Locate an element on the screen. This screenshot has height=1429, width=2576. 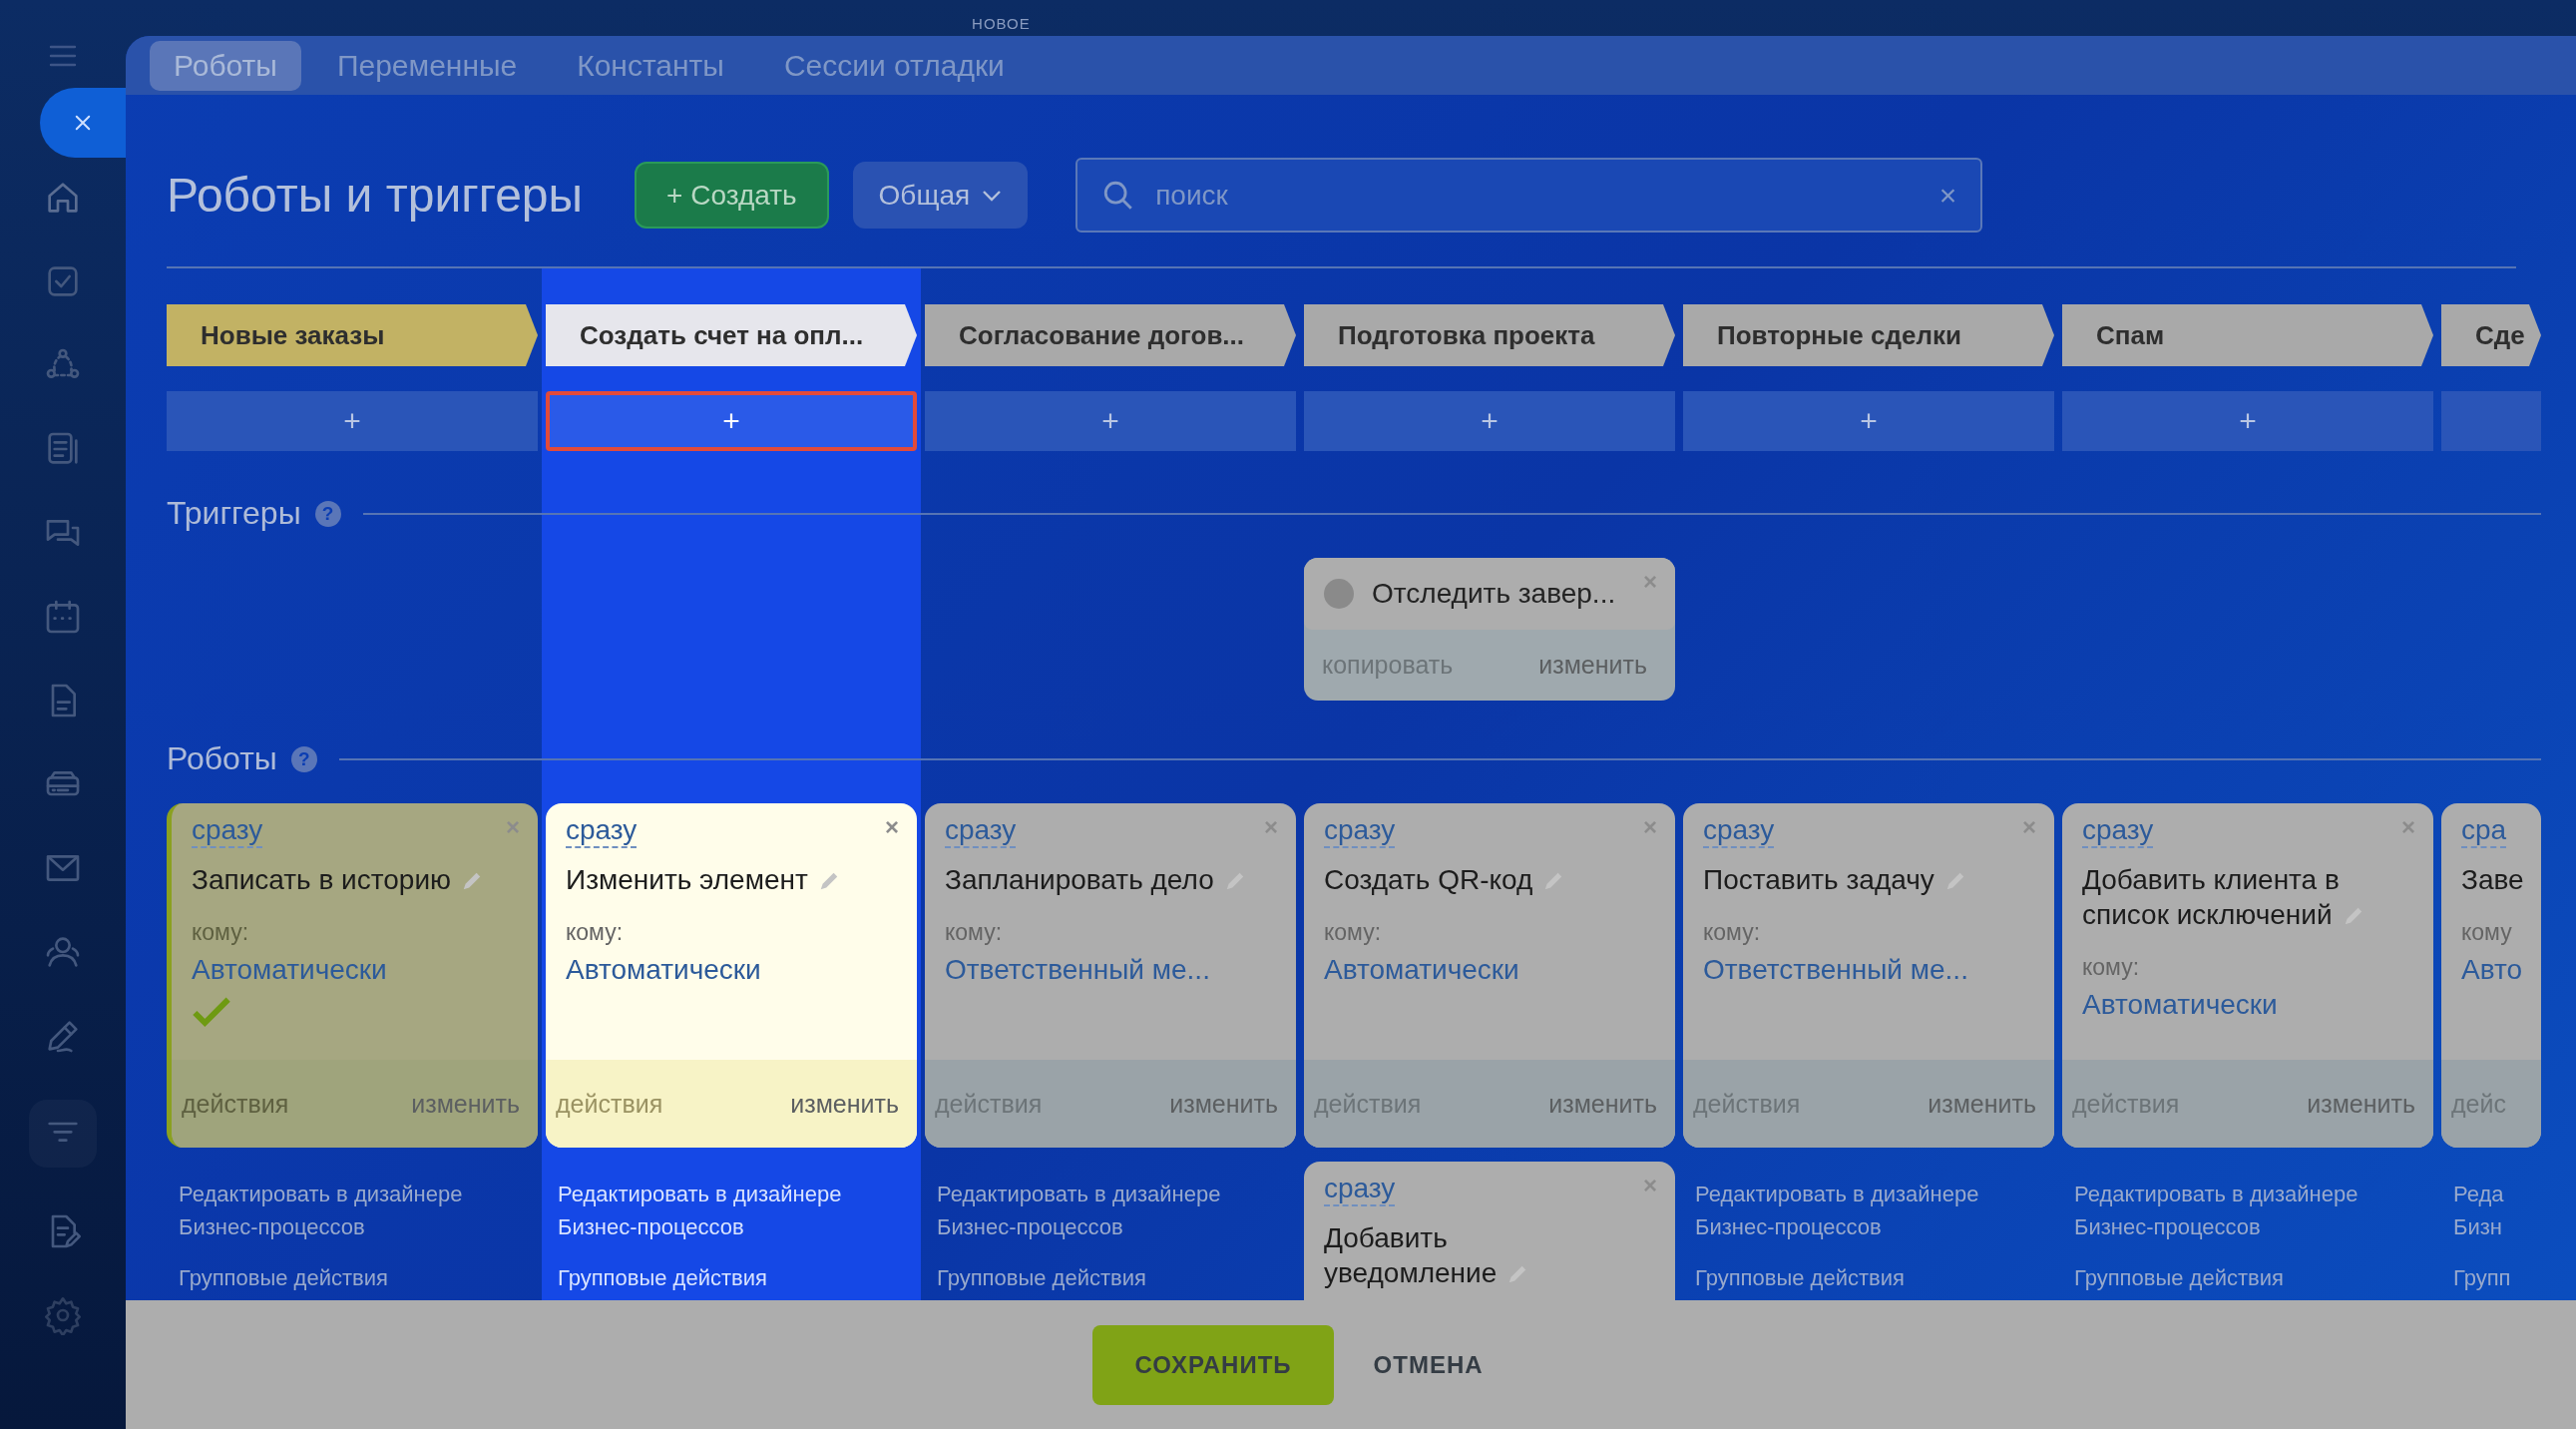
recipient-label: кому is located at coordinates (2486, 932).